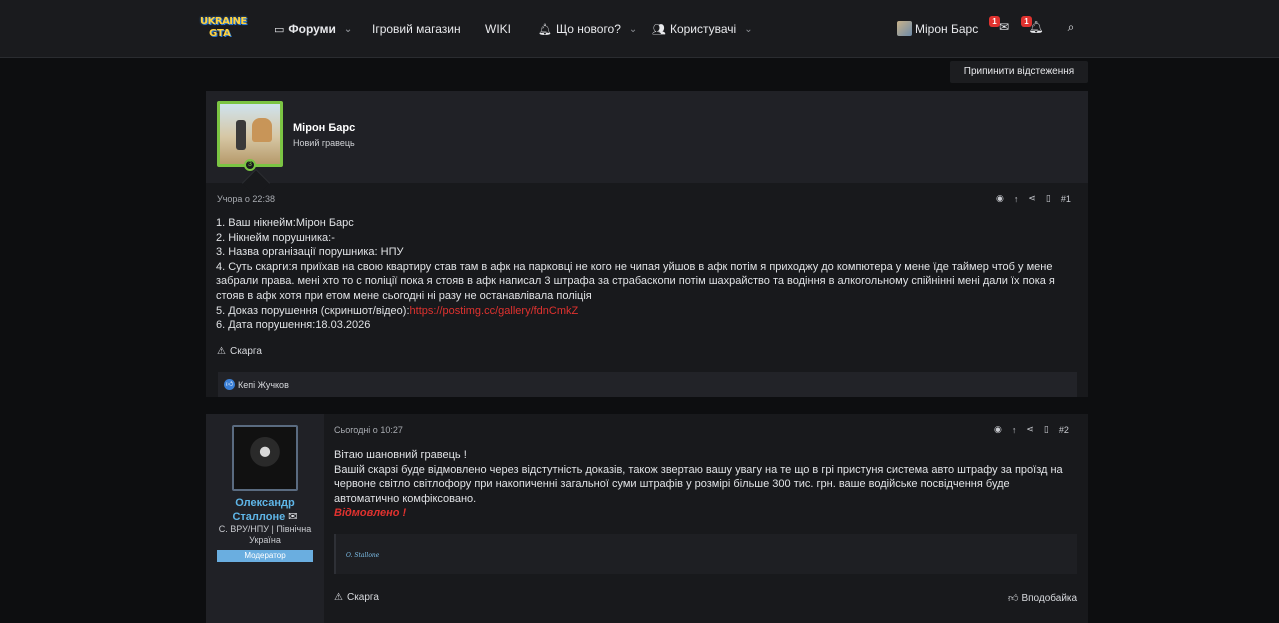  Describe the element at coordinates (947, 28) in the screenshot. I see `account-username: Мірон Барс` at that location.